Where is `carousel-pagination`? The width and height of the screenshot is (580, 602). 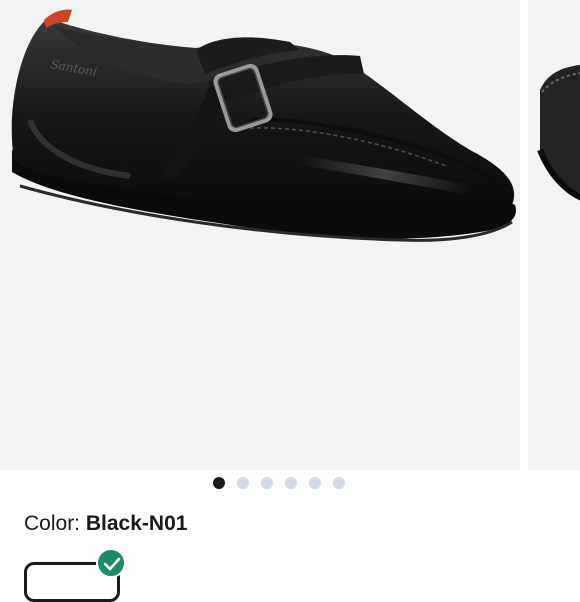 carousel-pagination is located at coordinates (290, 484).